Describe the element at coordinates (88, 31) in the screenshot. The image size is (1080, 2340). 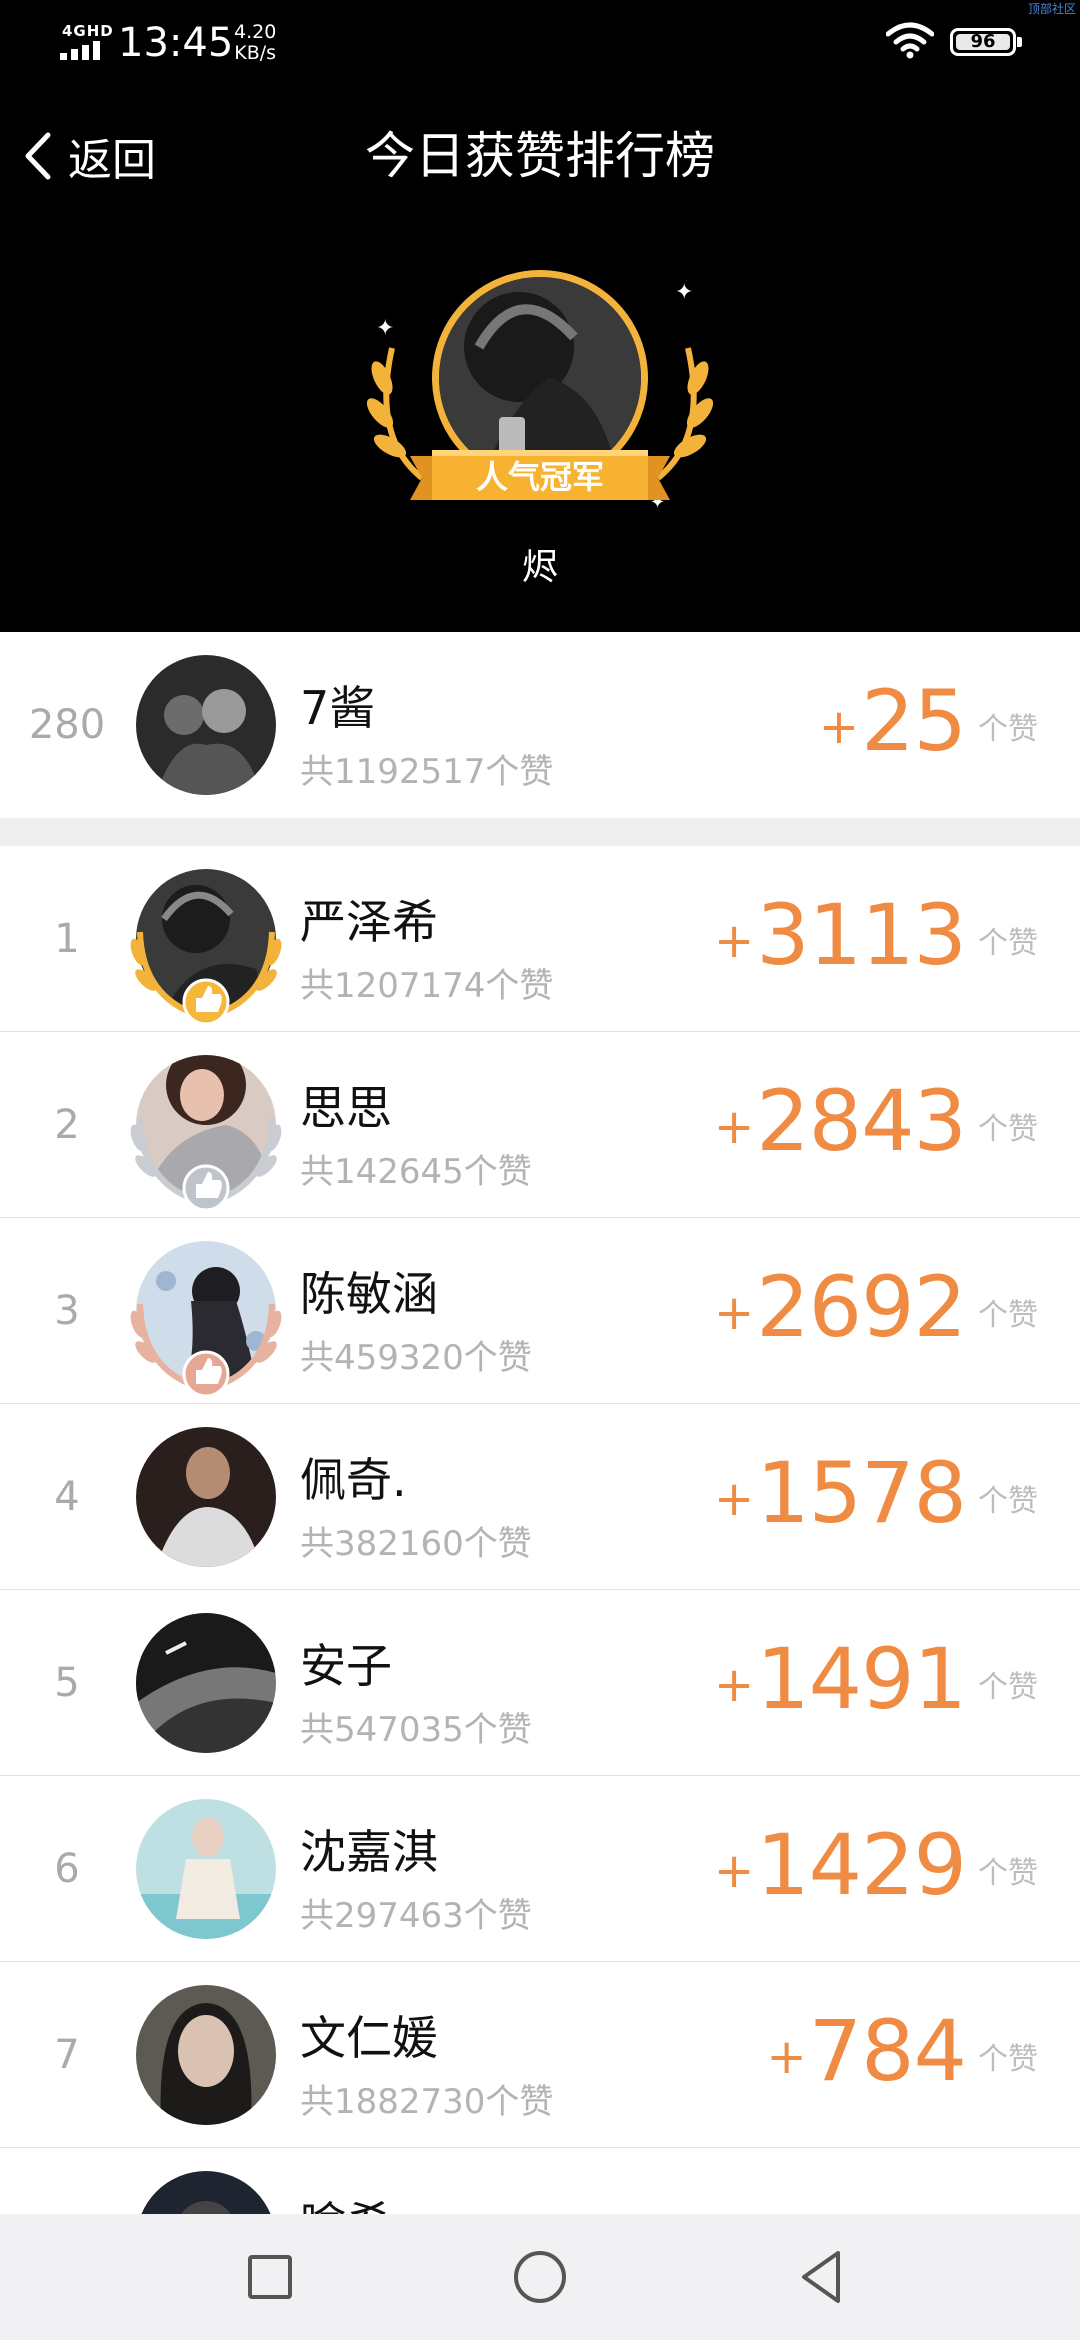
I see `network-type: 4GHD` at that location.